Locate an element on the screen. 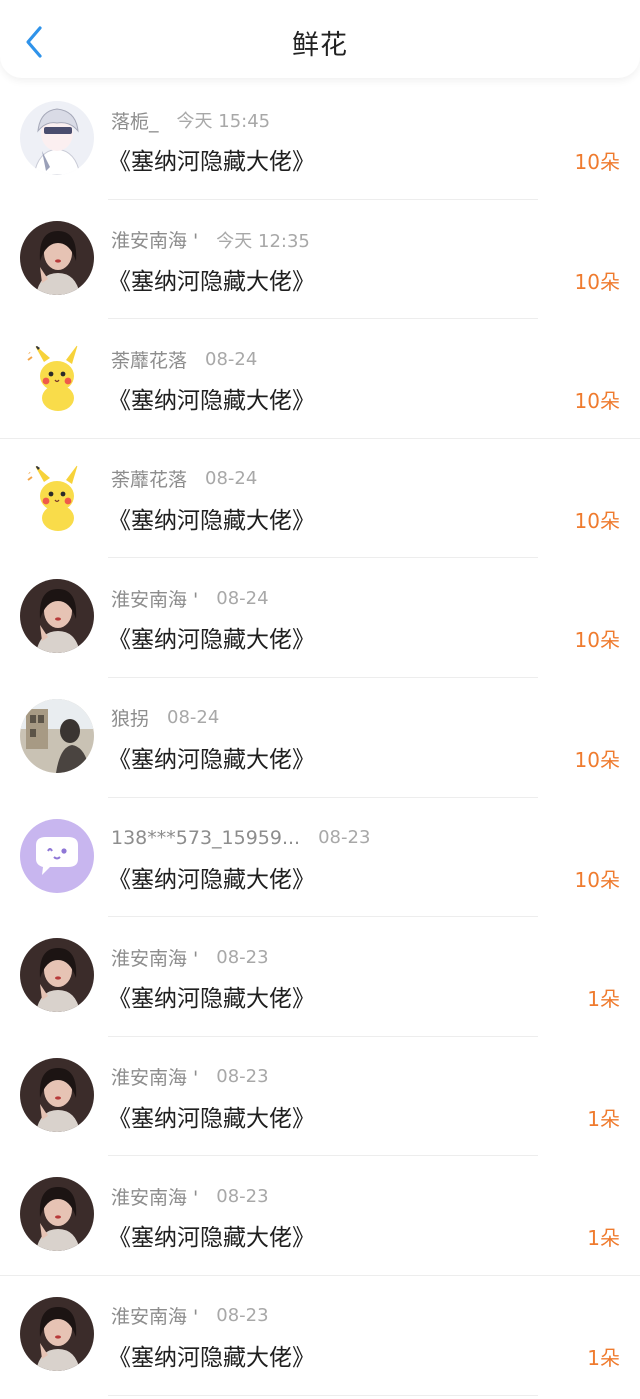 The height and width of the screenshot is (1399, 640). sender-name: 狼拐 is located at coordinates (130, 717).